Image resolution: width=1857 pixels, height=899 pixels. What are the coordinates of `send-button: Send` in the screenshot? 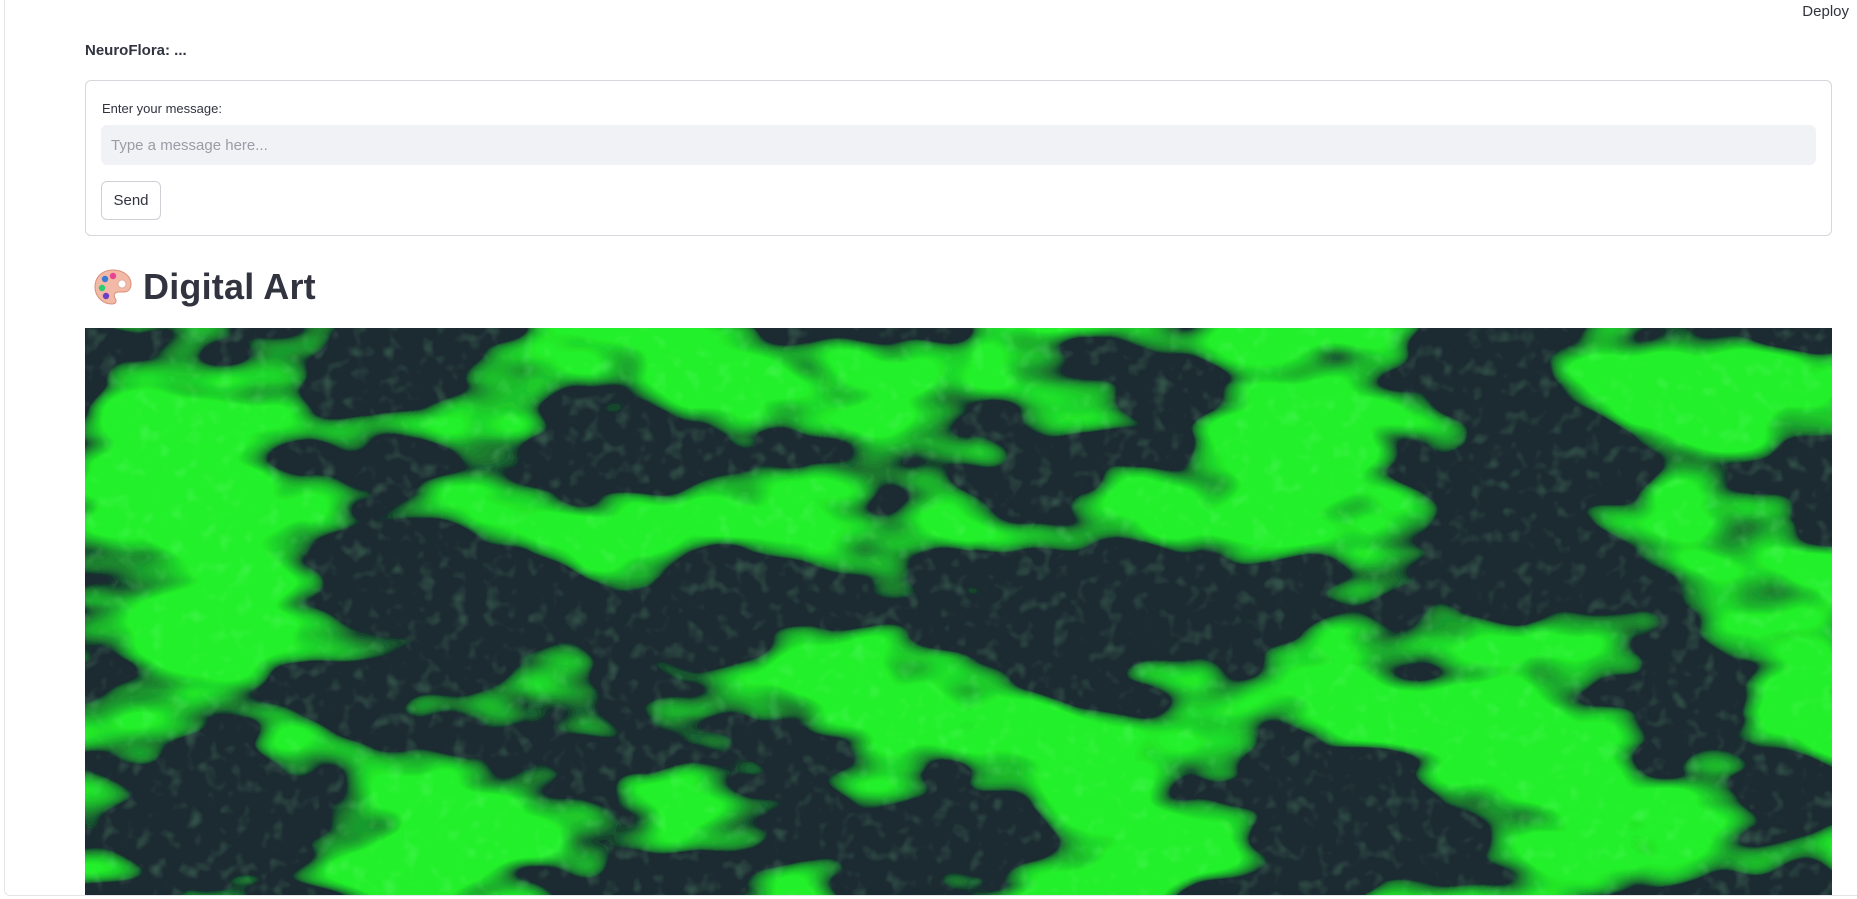 It's located at (131, 200).